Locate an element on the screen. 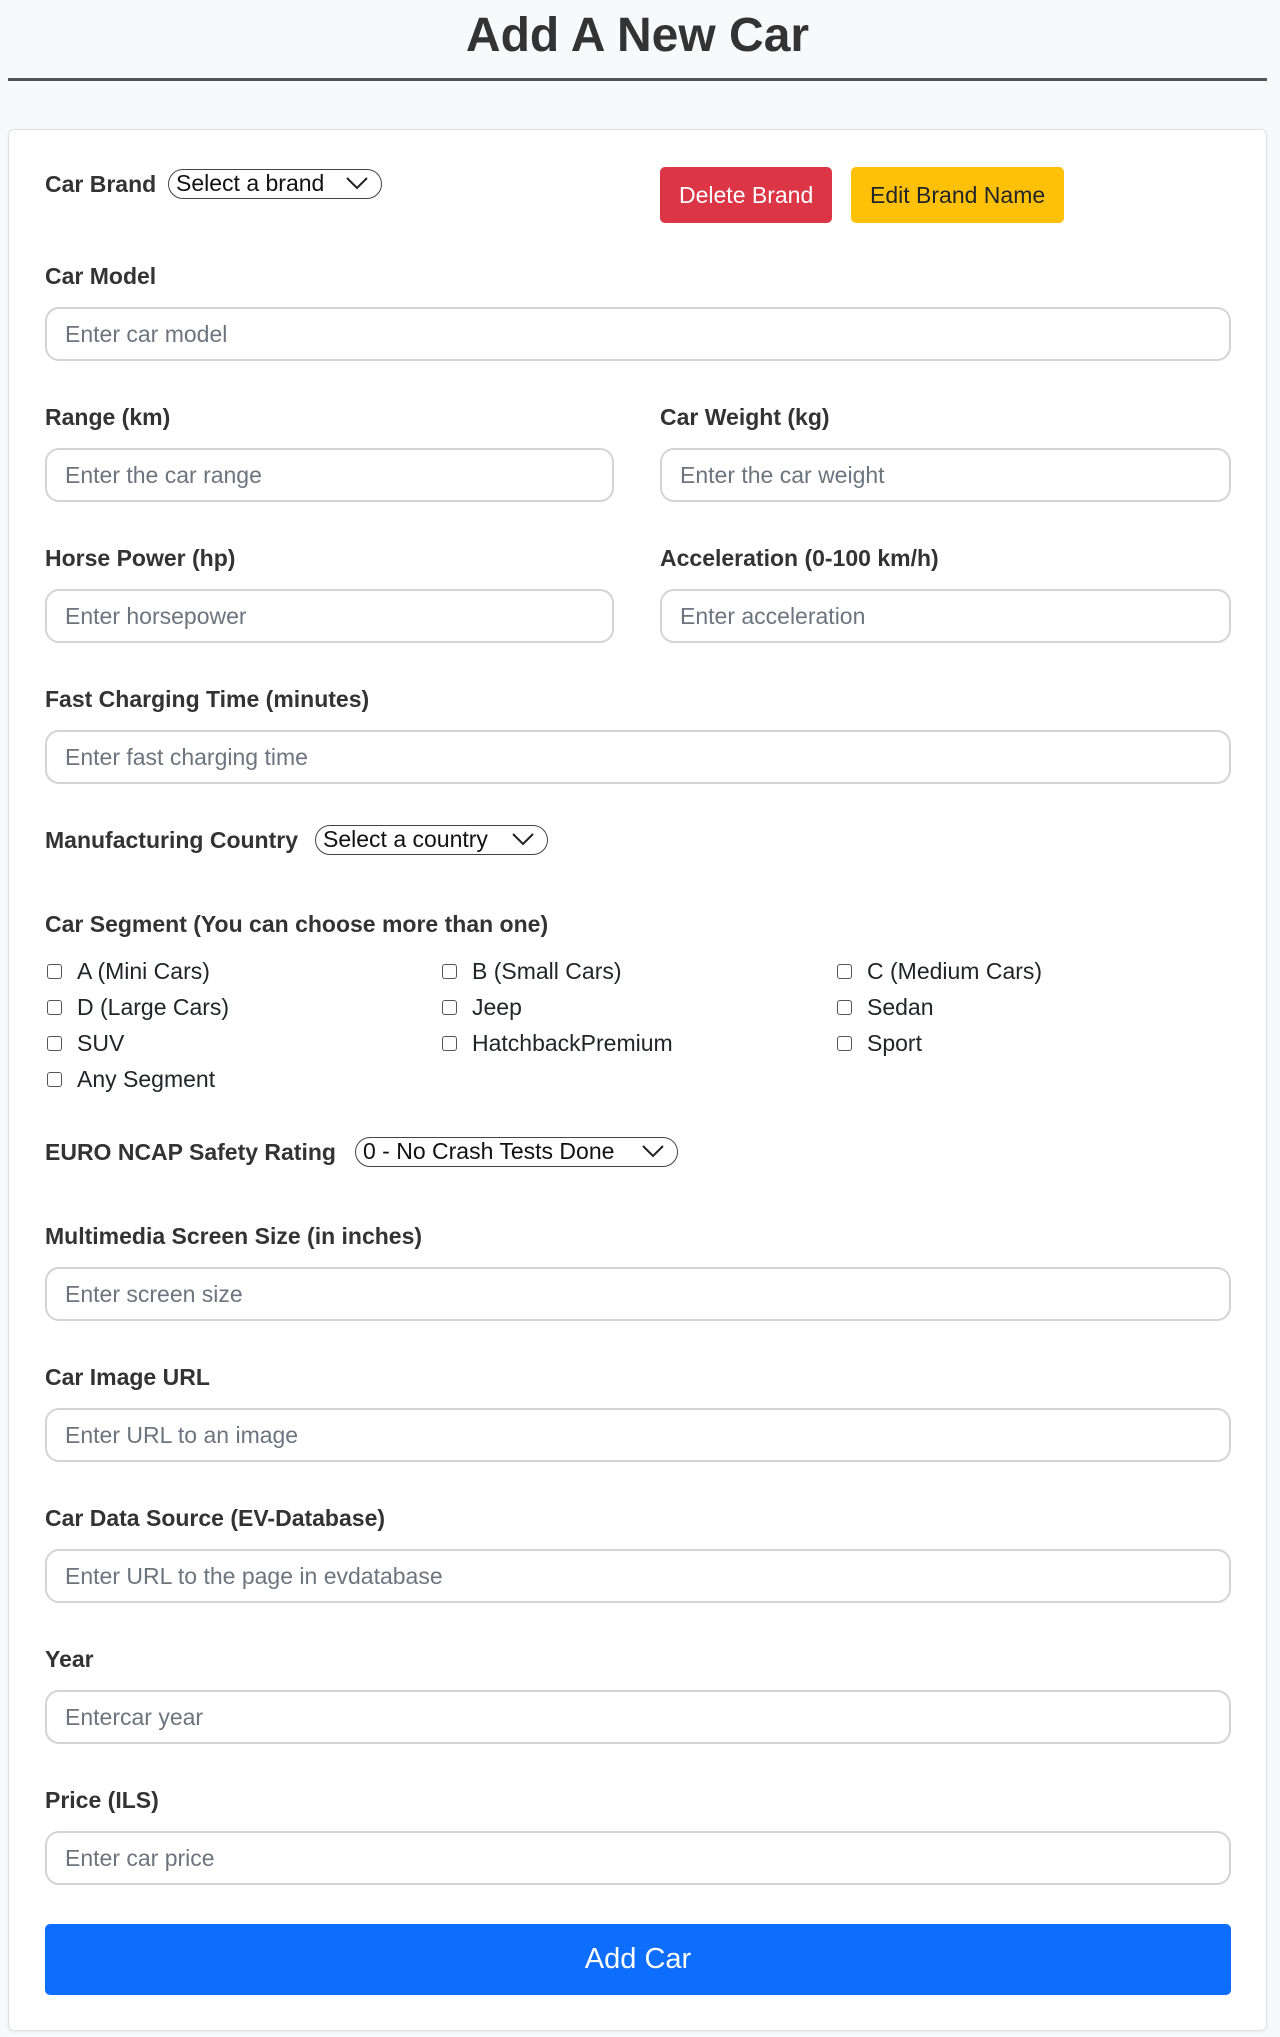 The image size is (1280, 2037). segment-option-b: B (Small Cars) is located at coordinates (532, 971).